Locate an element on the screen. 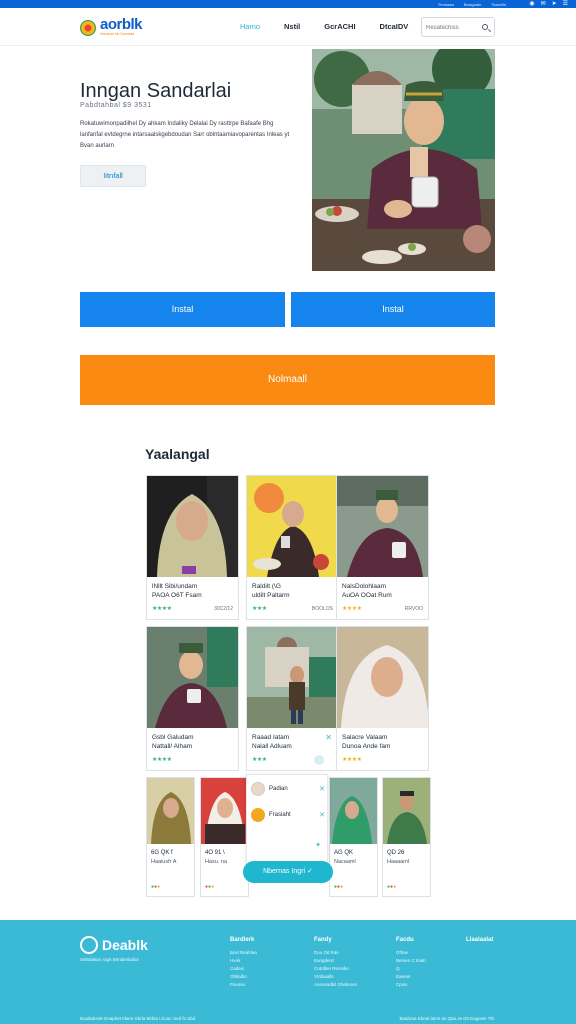 This screenshot has width=576, height=1024. card-title: 4O 91 \ is located at coordinates (215, 853).